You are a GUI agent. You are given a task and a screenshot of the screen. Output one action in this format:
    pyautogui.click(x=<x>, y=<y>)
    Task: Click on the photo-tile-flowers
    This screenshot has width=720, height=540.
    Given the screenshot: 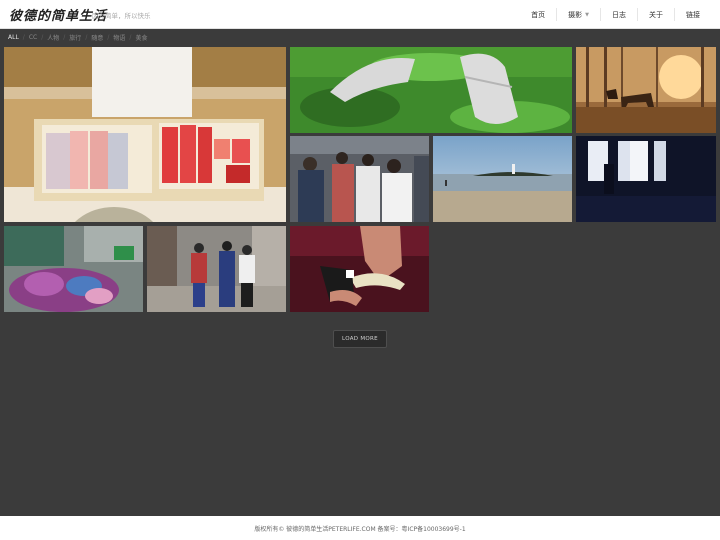 What is the action you would take?
    pyautogui.click(x=73, y=269)
    